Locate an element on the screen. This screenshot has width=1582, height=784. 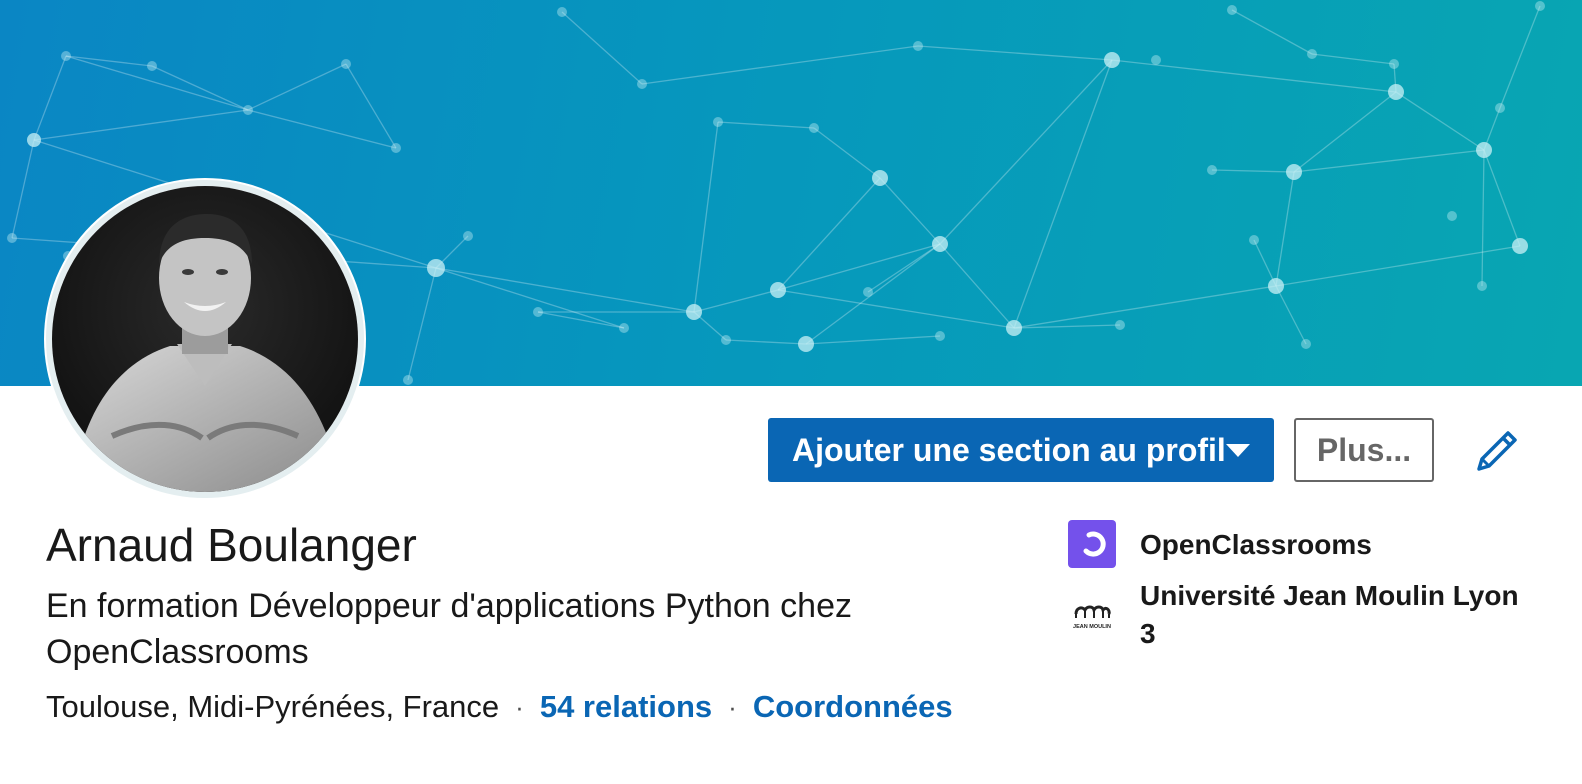
openclassrooms-logo-icon is located at coordinates (1092, 544).